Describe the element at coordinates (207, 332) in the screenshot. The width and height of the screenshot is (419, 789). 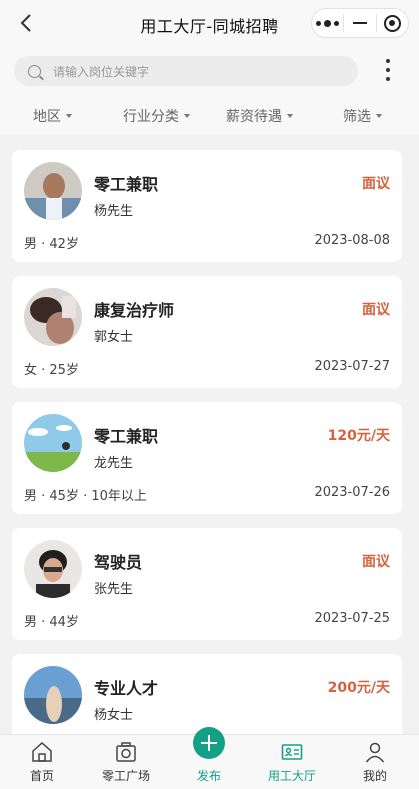
I see `job-card: 康复治疗师 郭女士 面议 女 · 25岁 2023-07-27` at that location.